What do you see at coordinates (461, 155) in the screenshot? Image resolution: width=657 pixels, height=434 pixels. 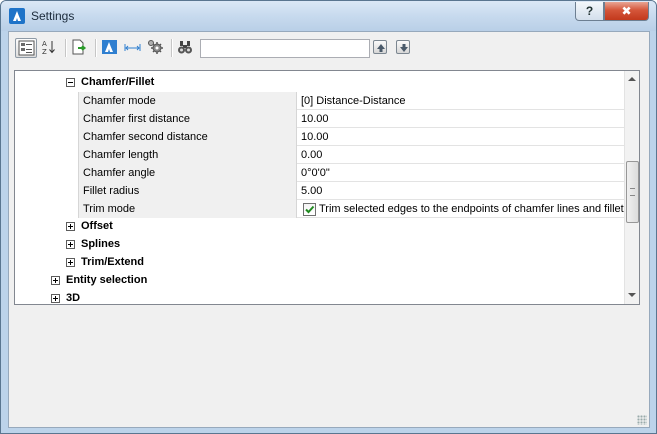 I see `property-value-field: 0.00` at bounding box center [461, 155].